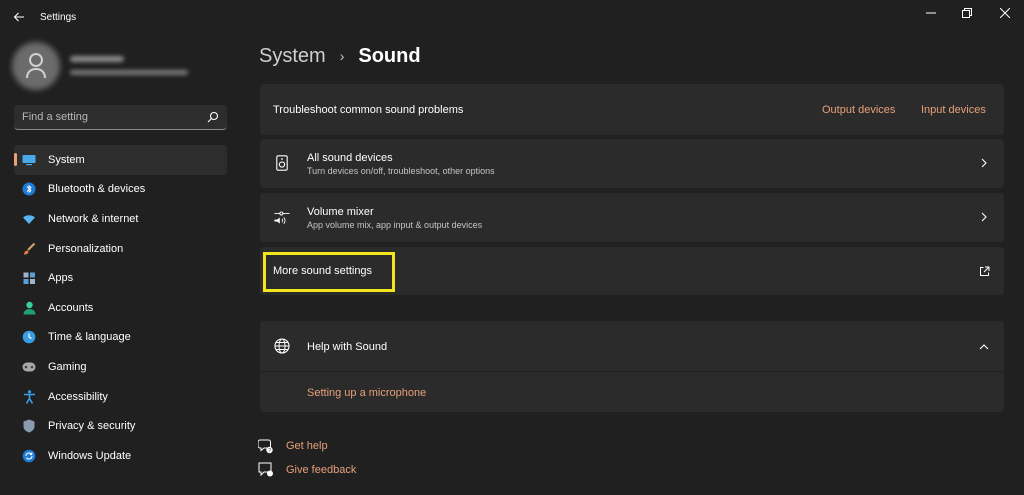  Describe the element at coordinates (112, 117) in the screenshot. I see `search-input` at that location.